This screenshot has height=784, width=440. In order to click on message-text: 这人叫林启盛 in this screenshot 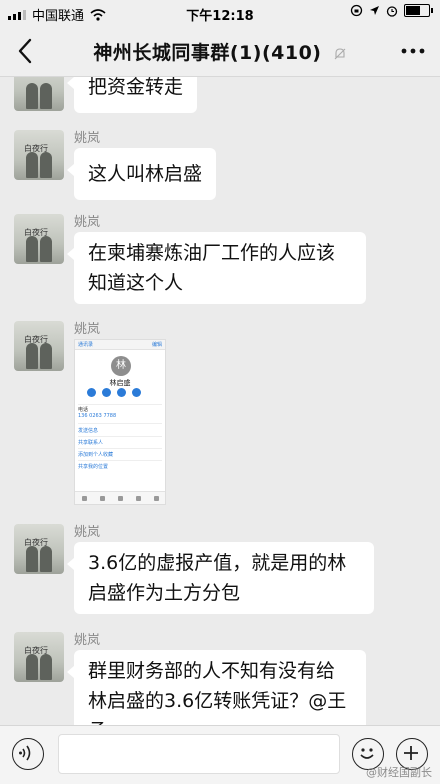, I will do `click(145, 174)`.